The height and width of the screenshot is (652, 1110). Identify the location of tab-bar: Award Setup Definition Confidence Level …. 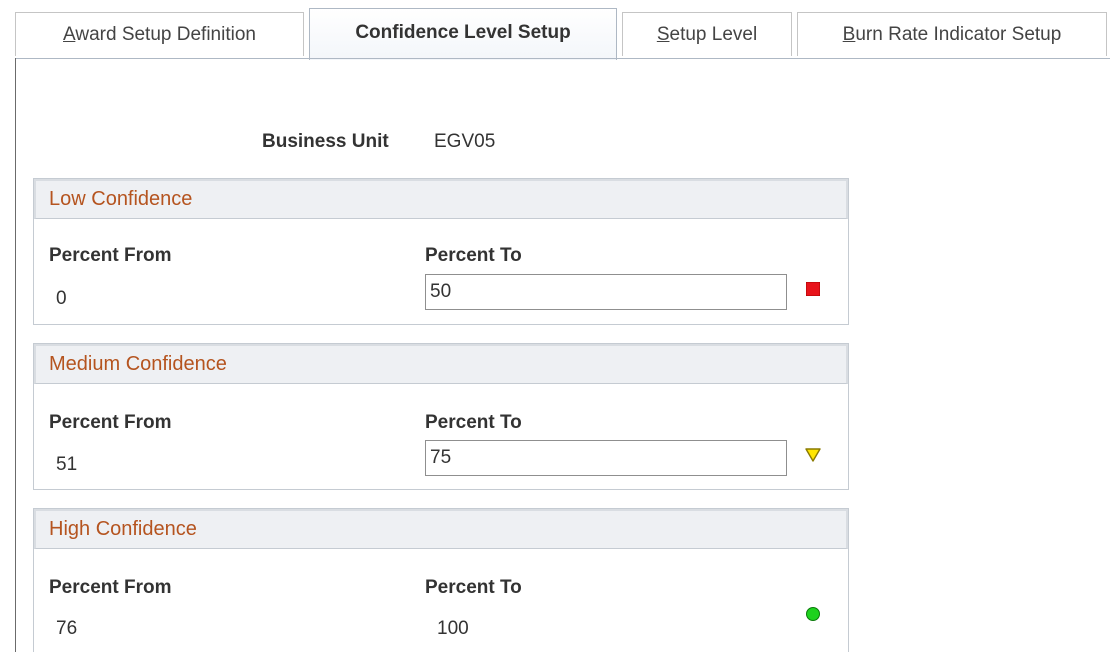
(555, 30).